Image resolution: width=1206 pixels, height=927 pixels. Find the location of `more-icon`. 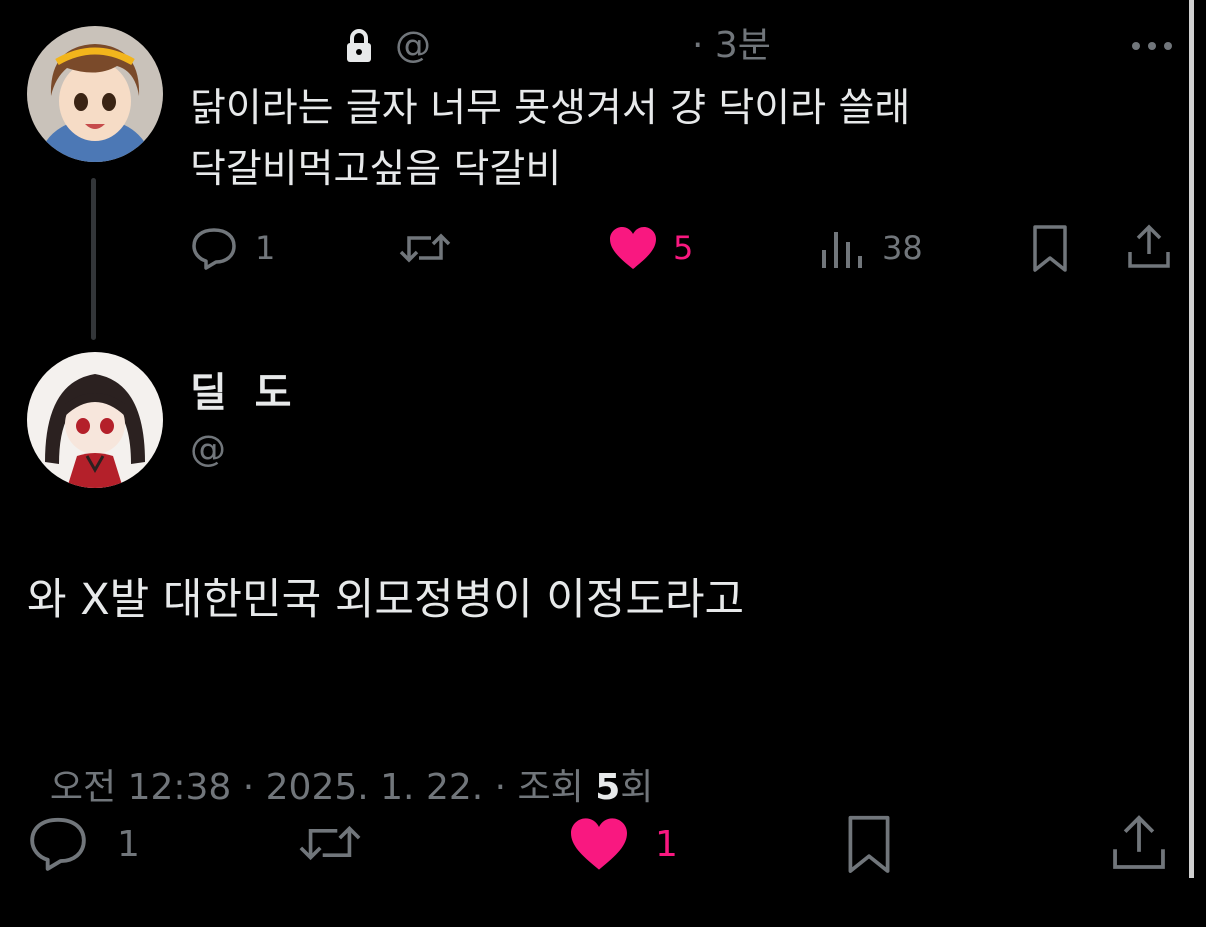

more-icon is located at coordinates (1152, 46).